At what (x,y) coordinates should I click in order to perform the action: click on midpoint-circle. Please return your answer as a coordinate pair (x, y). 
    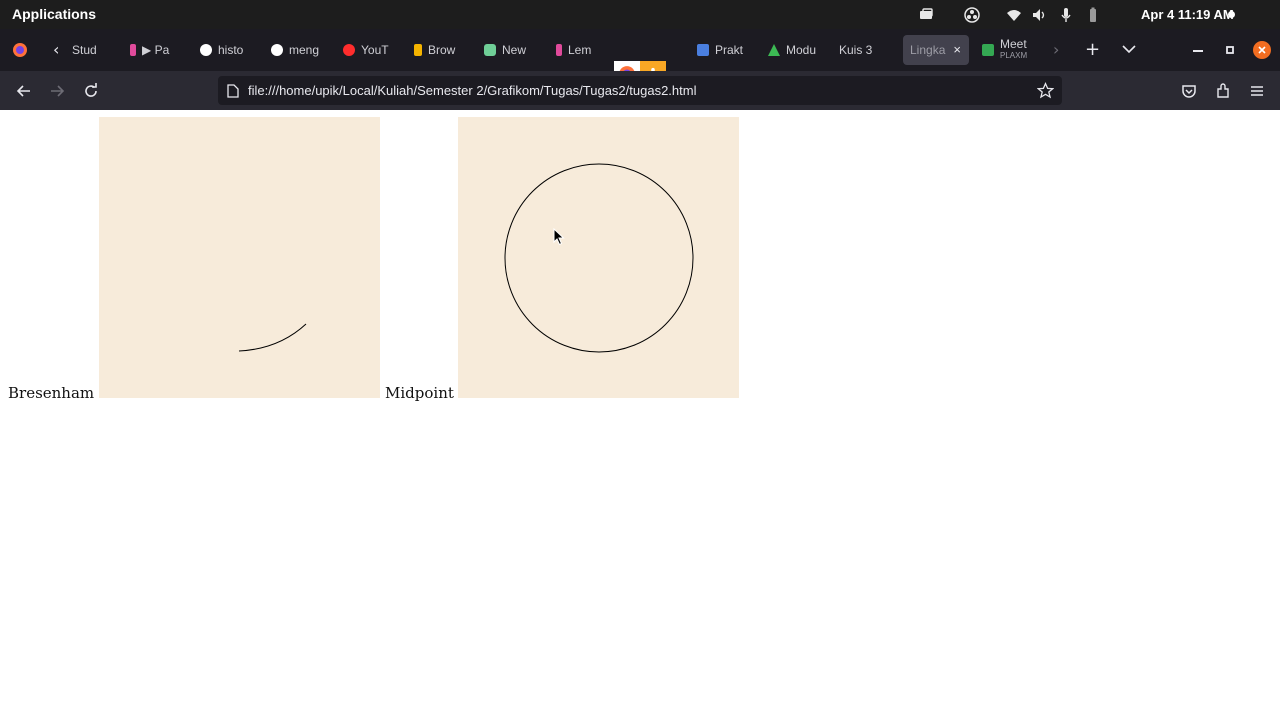
    Looking at the image, I should click on (599, 258).